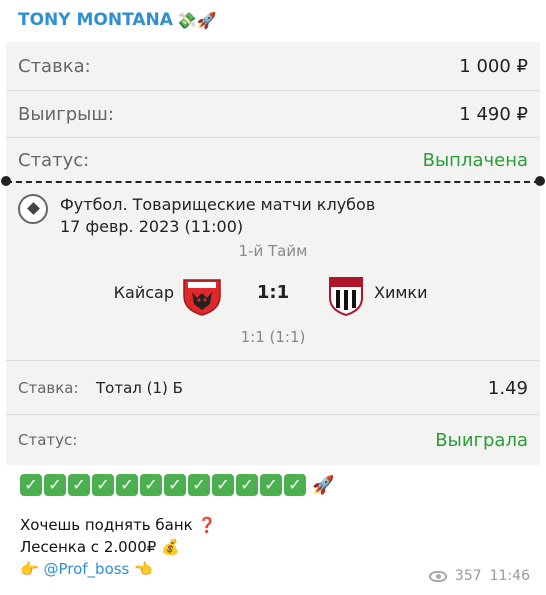 Image resolution: width=546 pixels, height=595 pixels. What do you see at coordinates (273, 66) in the screenshot?
I see `stake-row: Ставка: 1 000 ₽` at bounding box center [273, 66].